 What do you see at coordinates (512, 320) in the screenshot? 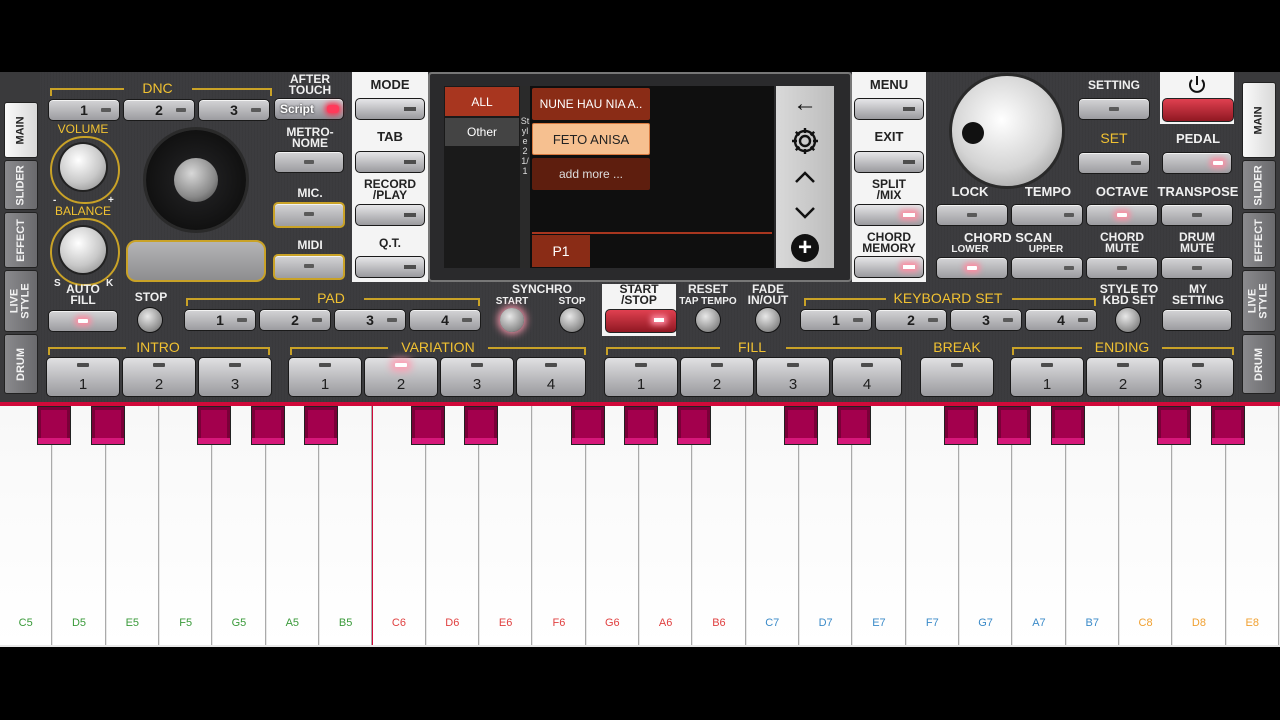
I see `synchro-start-knob` at bounding box center [512, 320].